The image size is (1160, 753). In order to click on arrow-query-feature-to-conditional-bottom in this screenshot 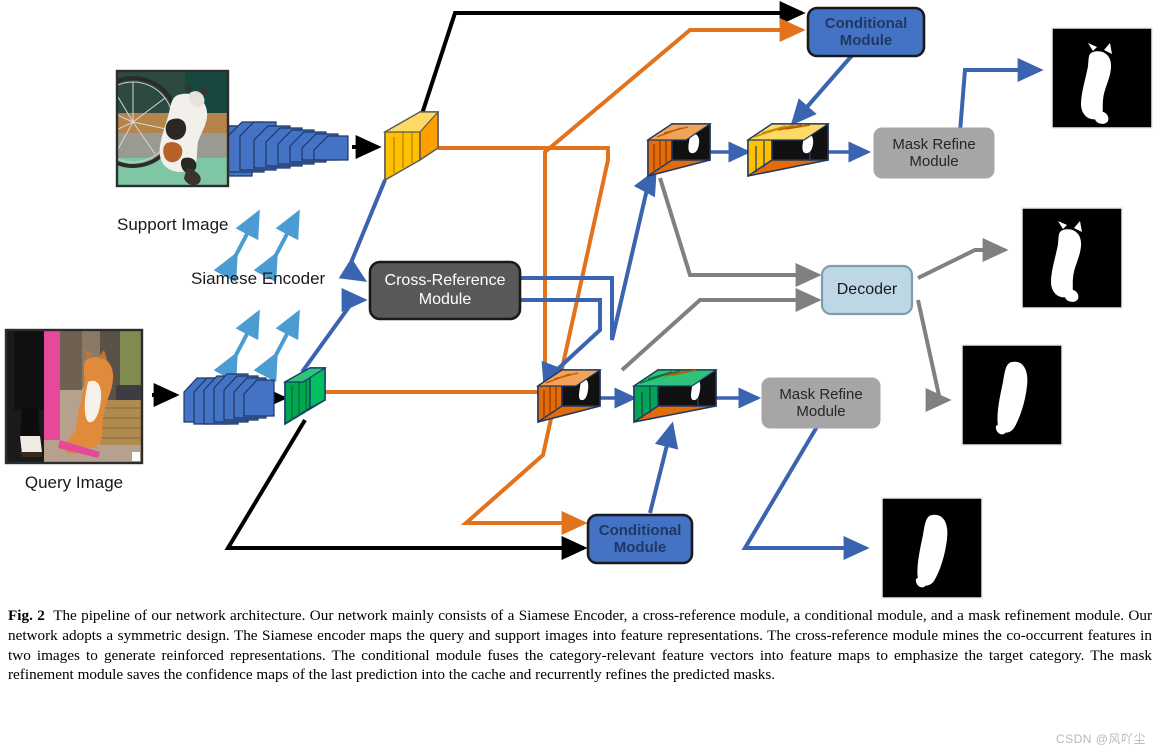, I will do `click(406, 489)`.